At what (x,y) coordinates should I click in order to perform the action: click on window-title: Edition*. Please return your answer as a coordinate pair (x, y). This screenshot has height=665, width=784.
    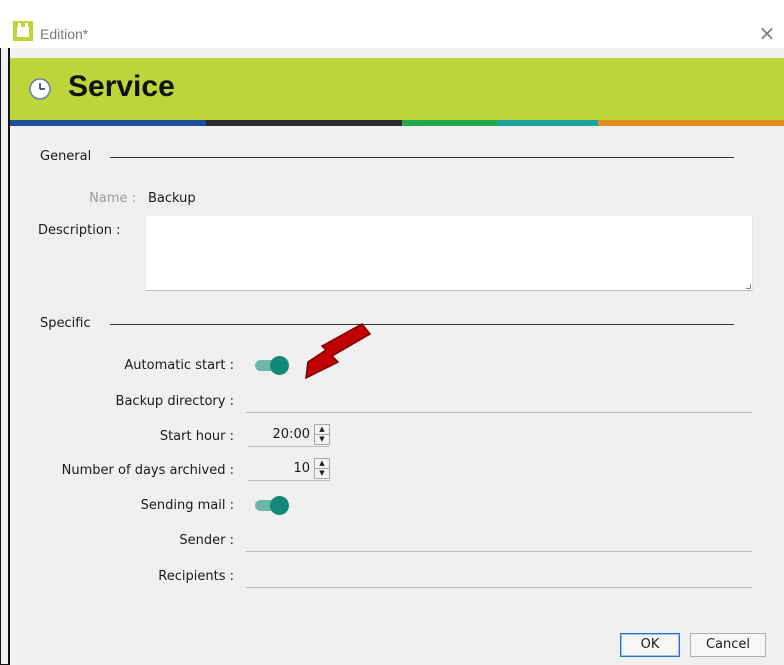
    Looking at the image, I should click on (64, 34).